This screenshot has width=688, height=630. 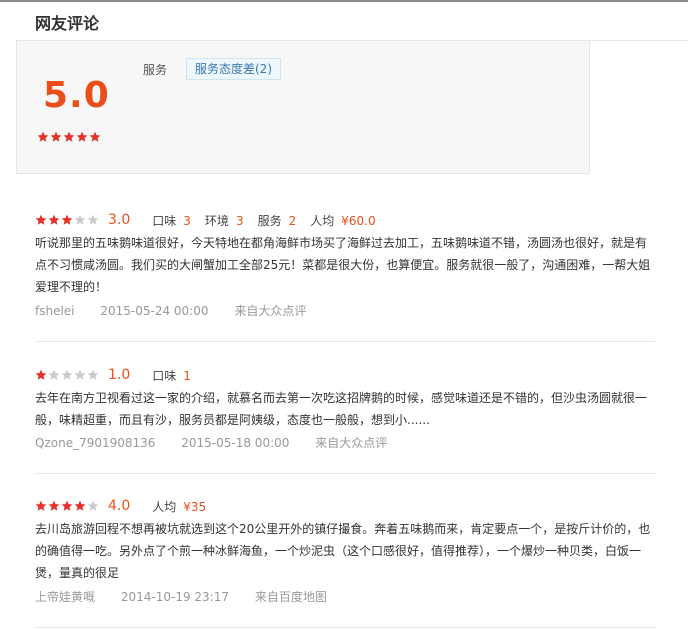 I want to click on review-text-line: 煲，量真的很足, so click(x=77, y=573).